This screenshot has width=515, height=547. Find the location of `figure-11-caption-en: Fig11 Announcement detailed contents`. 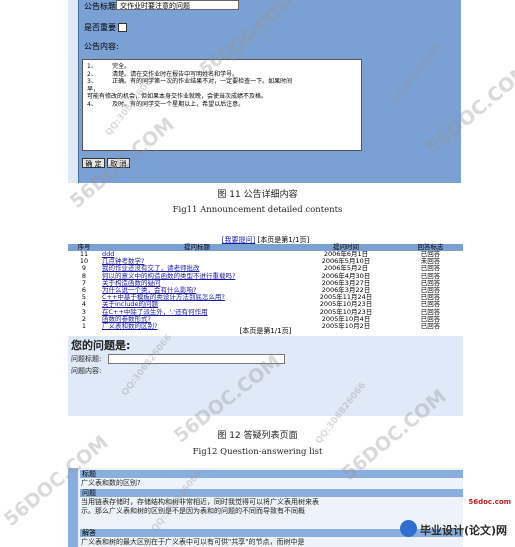

figure-11-caption-en: Fig11 Announcement detailed contents is located at coordinates (257, 210).